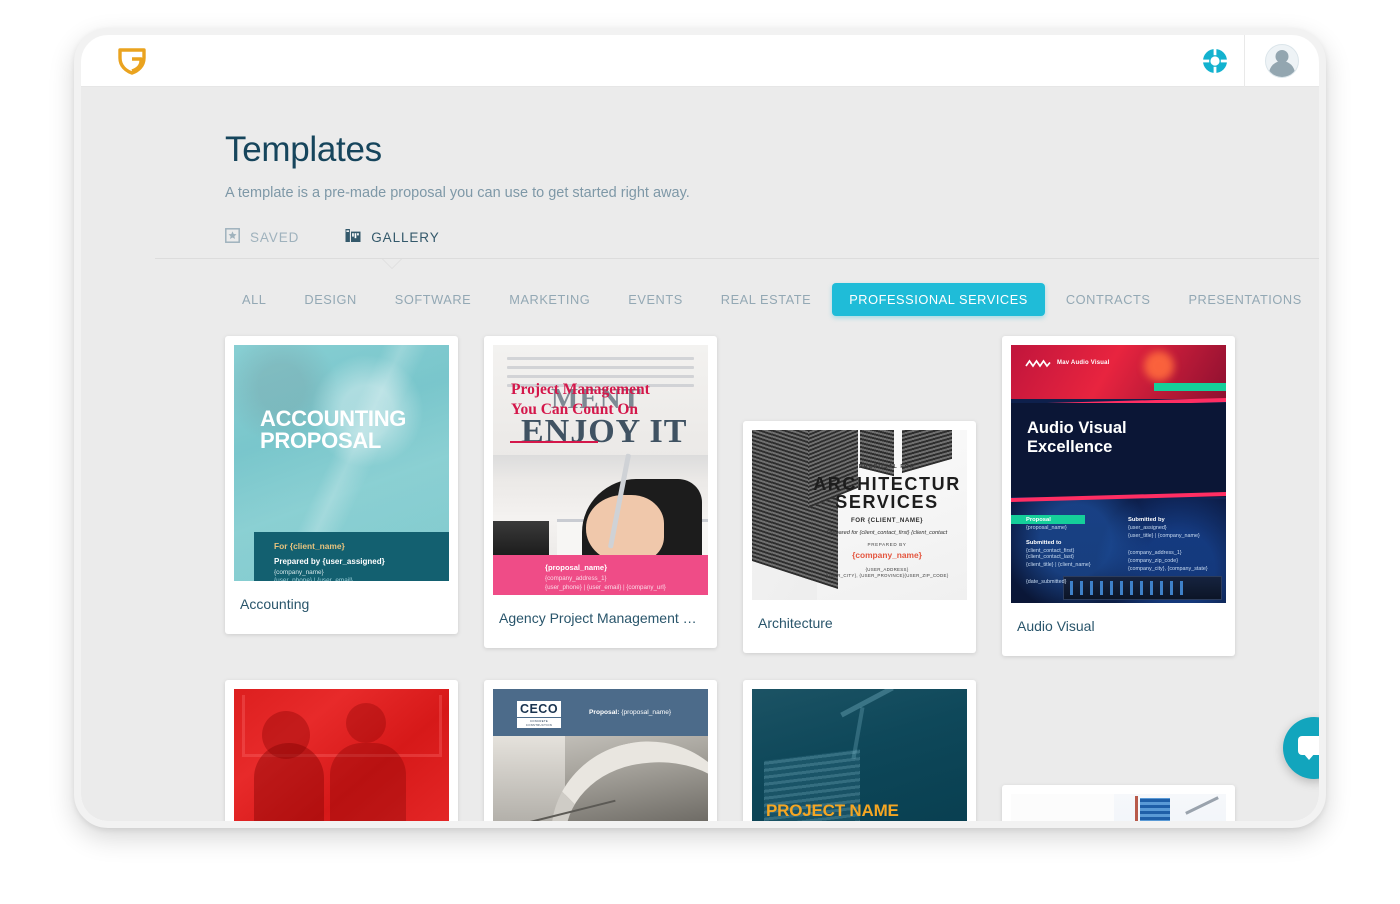 The image size is (1400, 904). I want to click on meta-value: {user_assigned}, so click(1147, 527).